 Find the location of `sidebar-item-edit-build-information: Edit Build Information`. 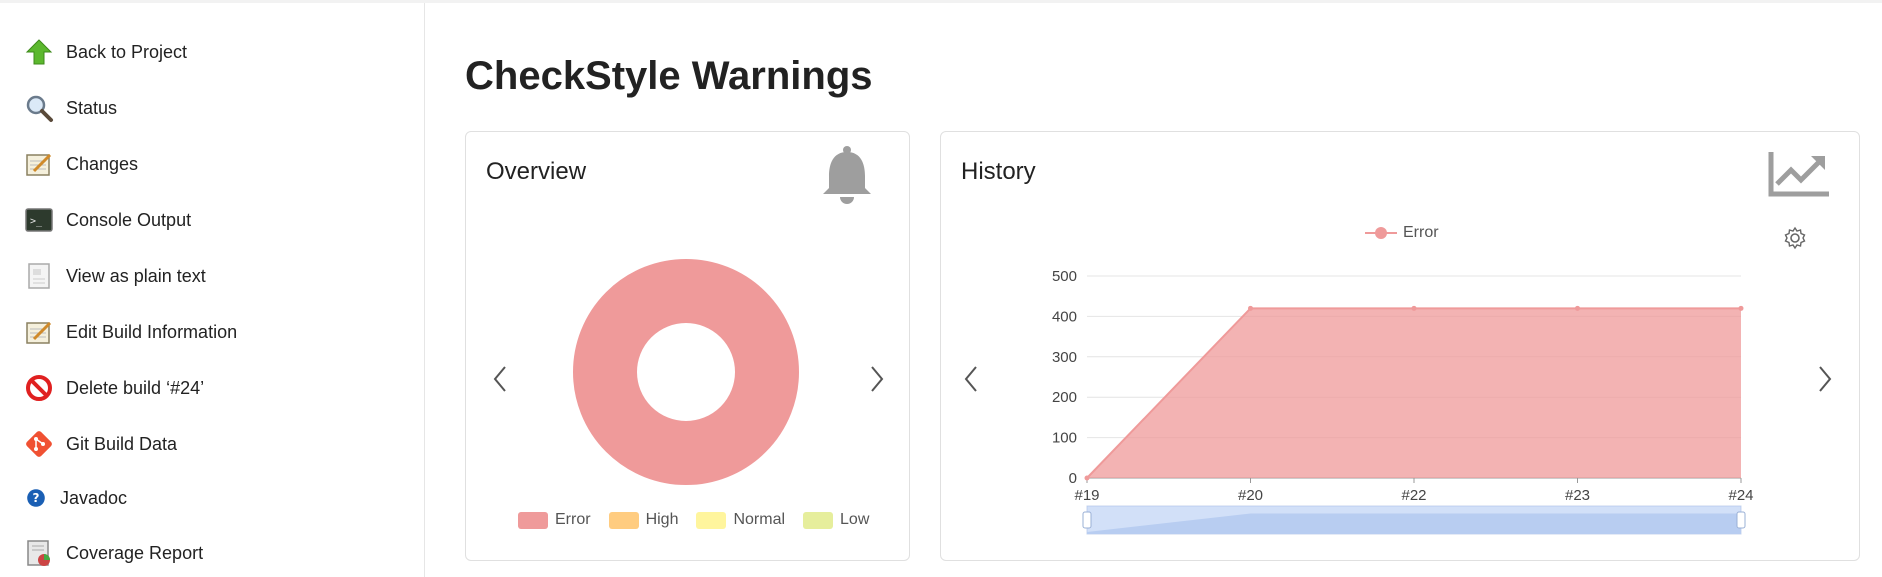

sidebar-item-edit-build-information: Edit Build Information is located at coordinates (130, 332).